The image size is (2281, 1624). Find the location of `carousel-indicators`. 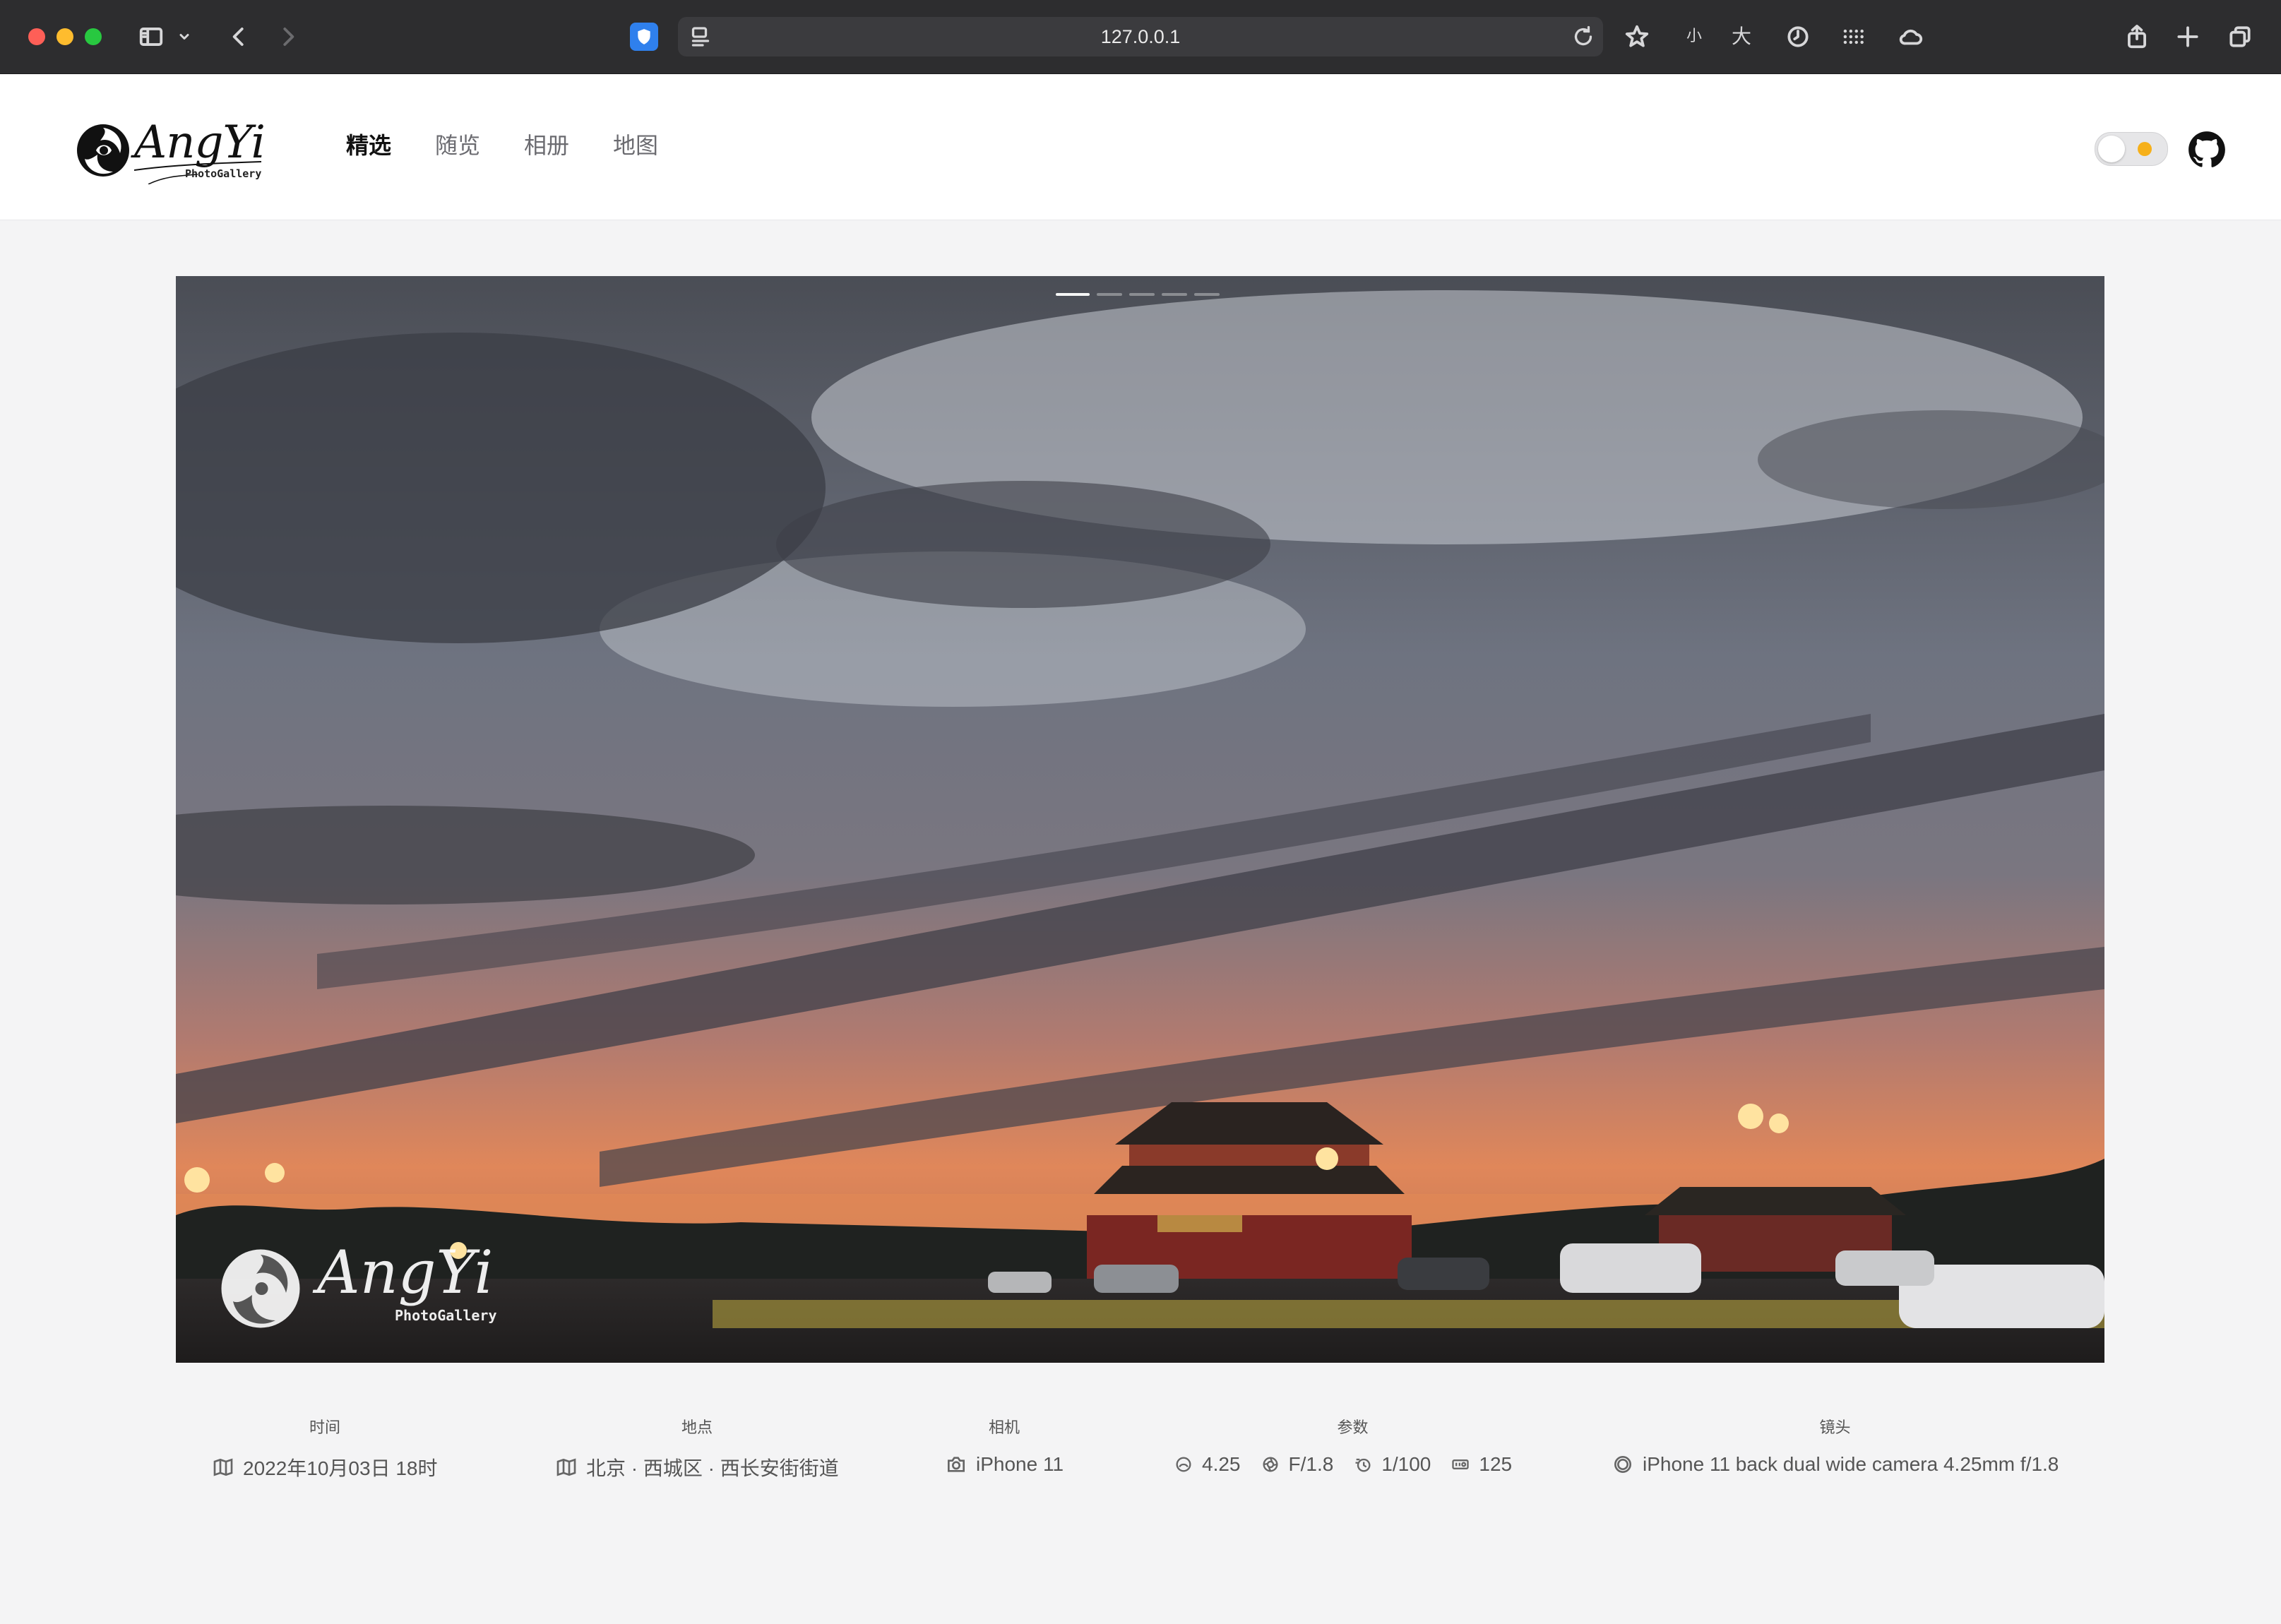

carousel-indicators is located at coordinates (1141, 294).